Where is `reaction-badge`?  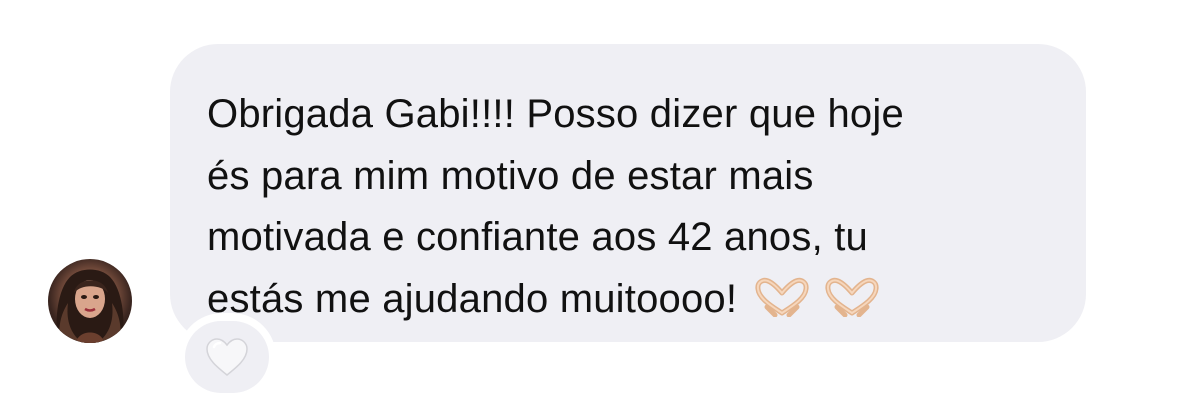
reaction-badge is located at coordinates (227, 357).